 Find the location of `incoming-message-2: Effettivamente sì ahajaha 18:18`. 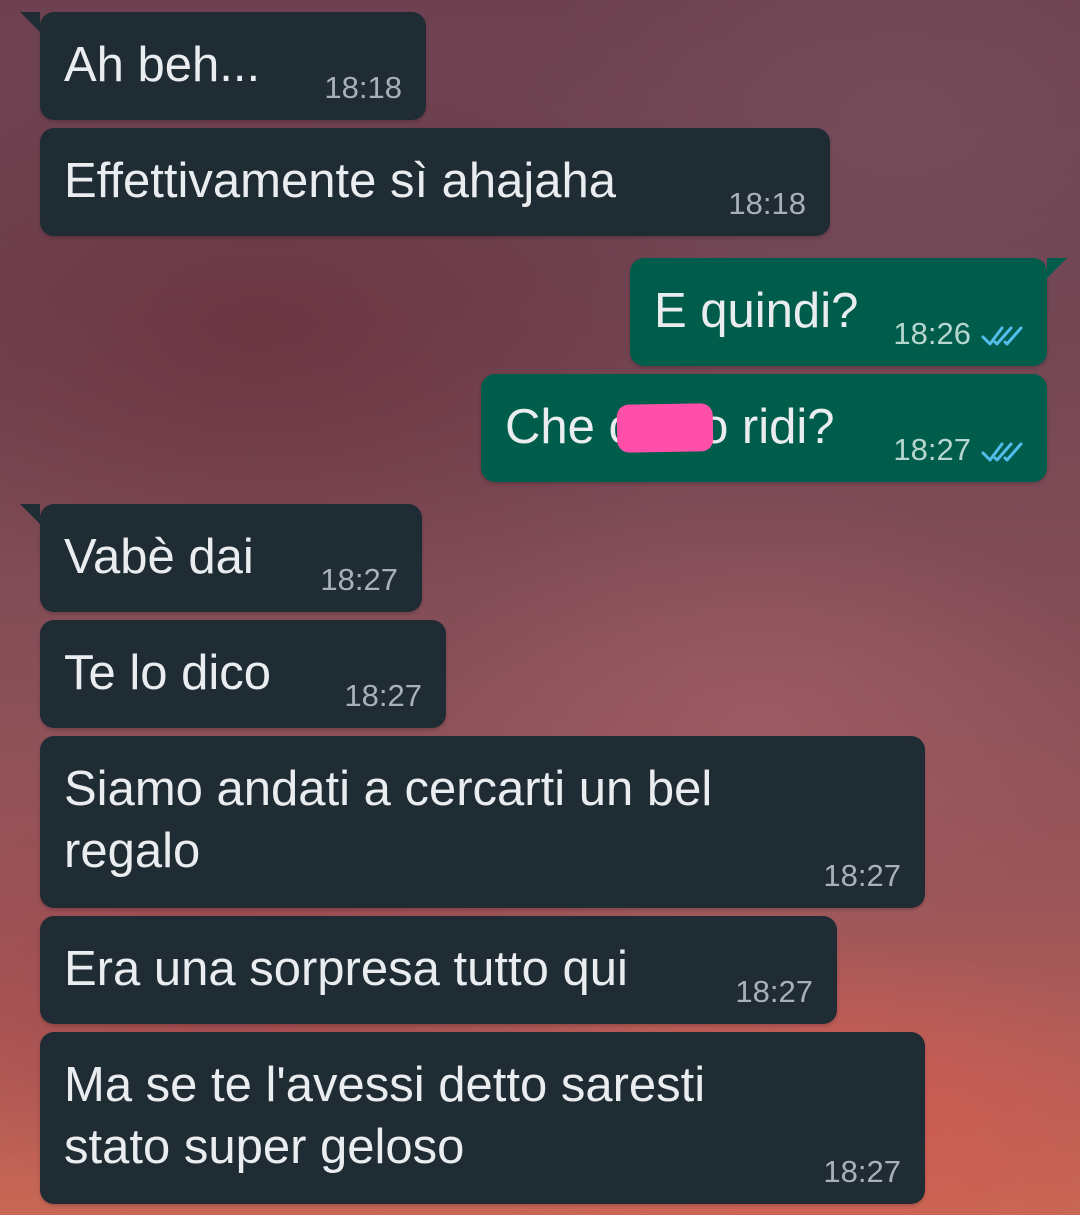

incoming-message-2: Effettivamente sì ahajaha 18:18 is located at coordinates (435, 182).